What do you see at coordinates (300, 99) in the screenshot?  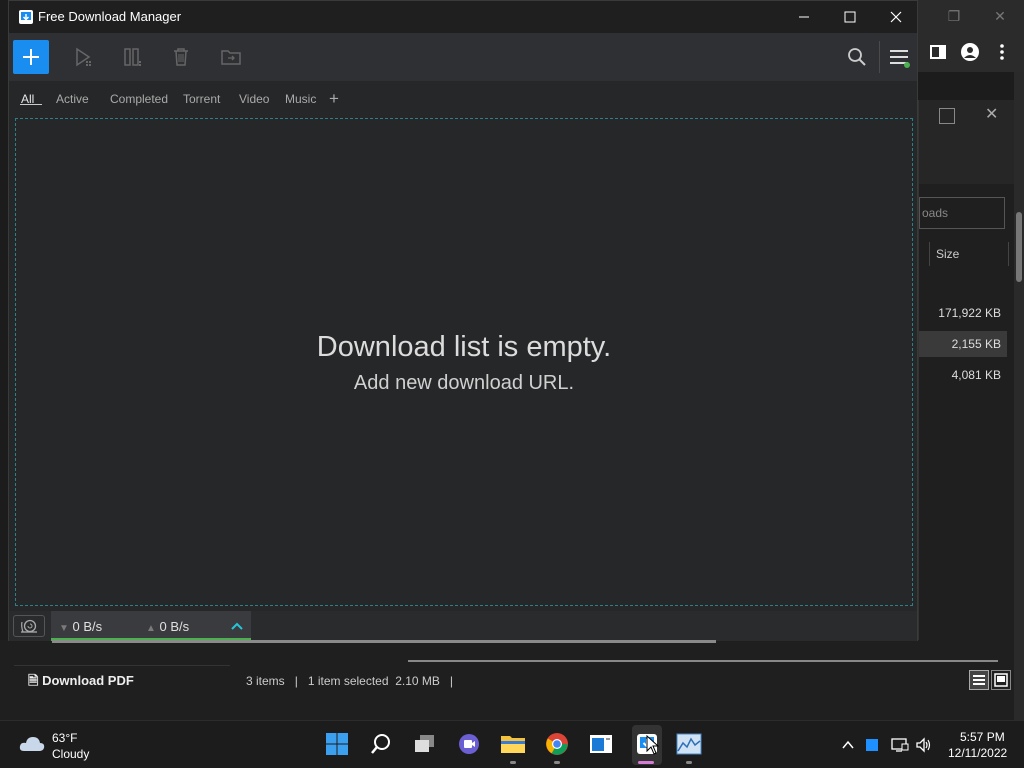 I see `tab-music: Music` at bounding box center [300, 99].